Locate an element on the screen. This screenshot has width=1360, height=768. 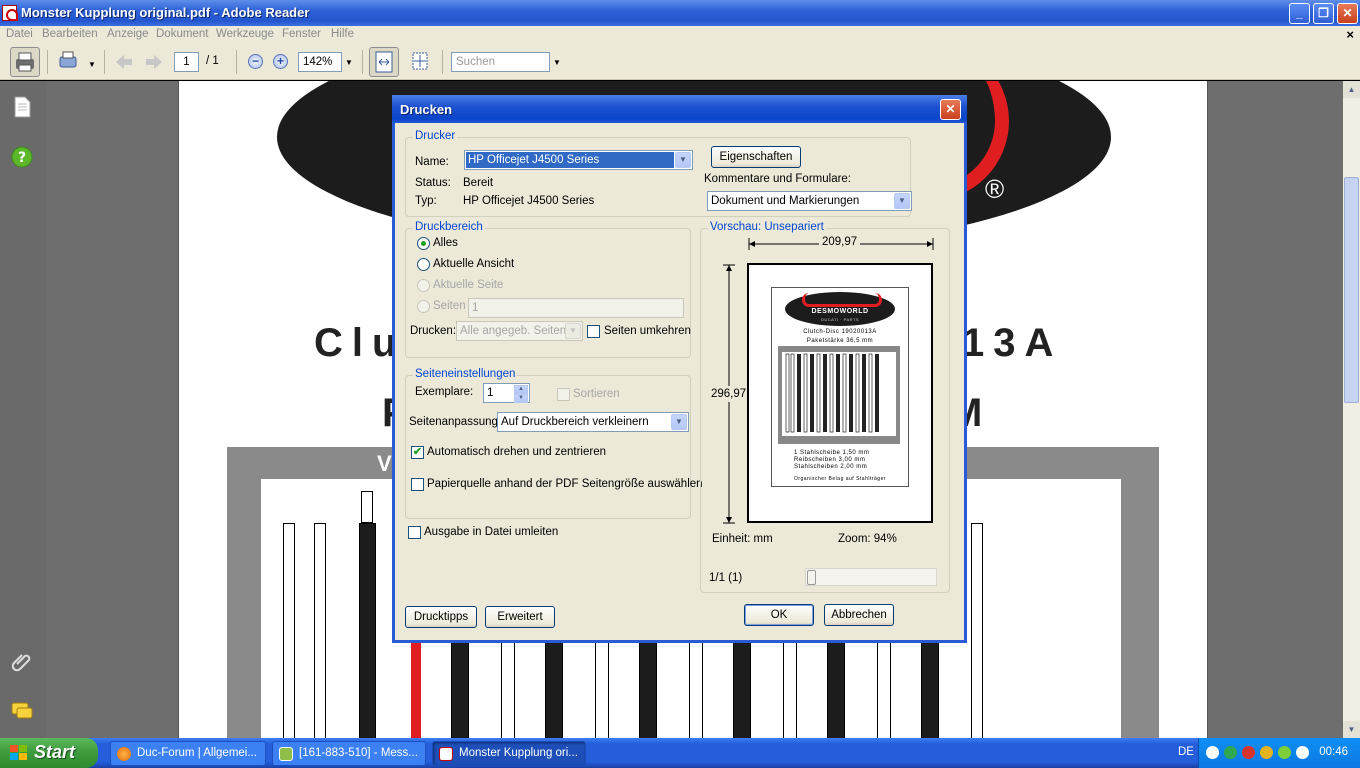
shield-icon is located at coordinates (1266, 752).